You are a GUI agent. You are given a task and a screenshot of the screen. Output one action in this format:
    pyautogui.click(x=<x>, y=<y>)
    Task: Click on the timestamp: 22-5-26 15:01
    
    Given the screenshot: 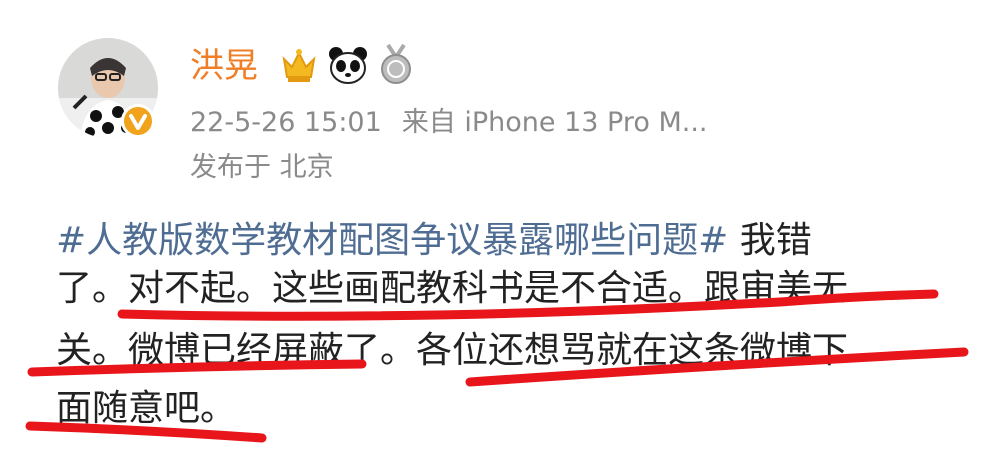 What is the action you would take?
    pyautogui.click(x=286, y=122)
    